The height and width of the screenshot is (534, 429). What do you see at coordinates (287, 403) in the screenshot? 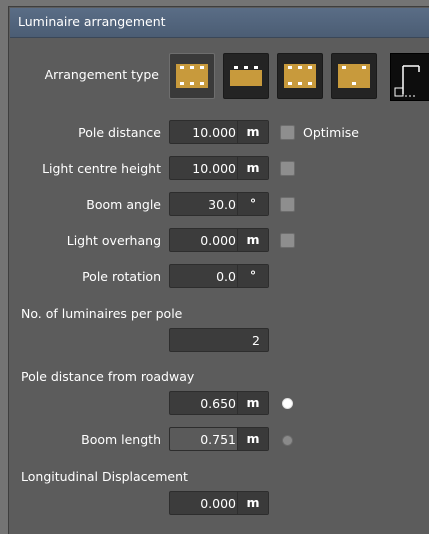
I see `pole-distance-roadway-radio` at bounding box center [287, 403].